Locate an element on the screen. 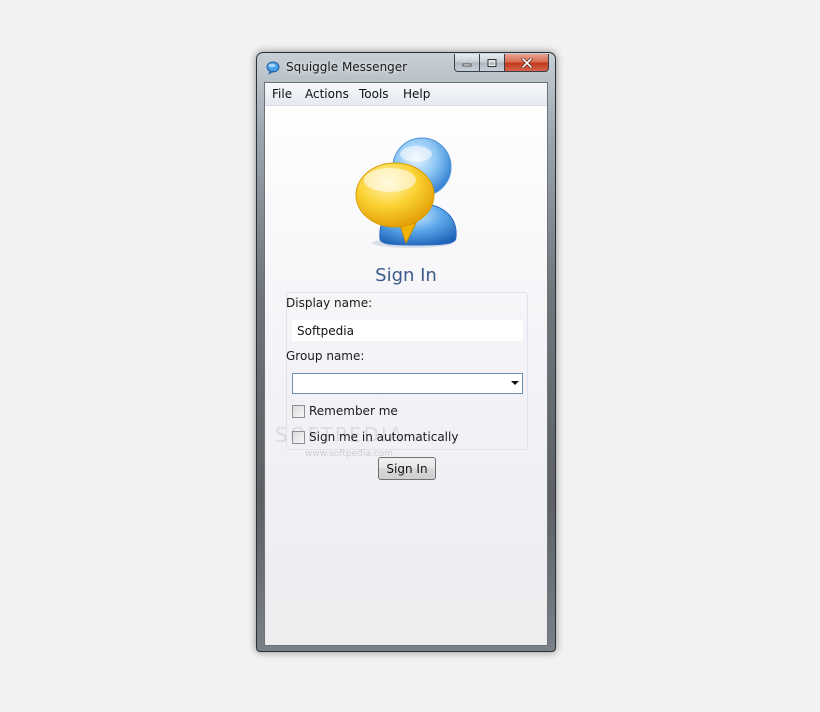 The width and height of the screenshot is (820, 712). window-title: Squiggle Messenger is located at coordinates (347, 67).